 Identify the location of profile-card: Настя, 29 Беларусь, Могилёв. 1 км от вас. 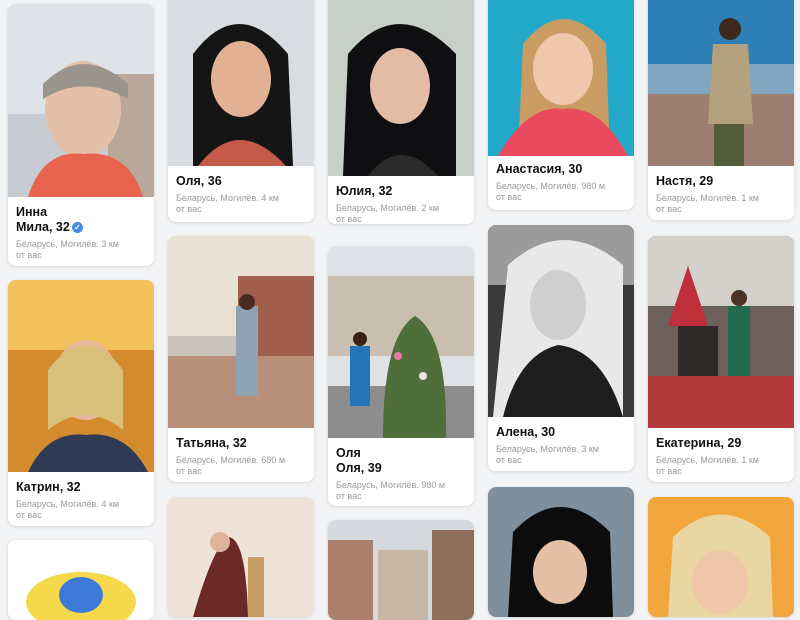
(721, 110).